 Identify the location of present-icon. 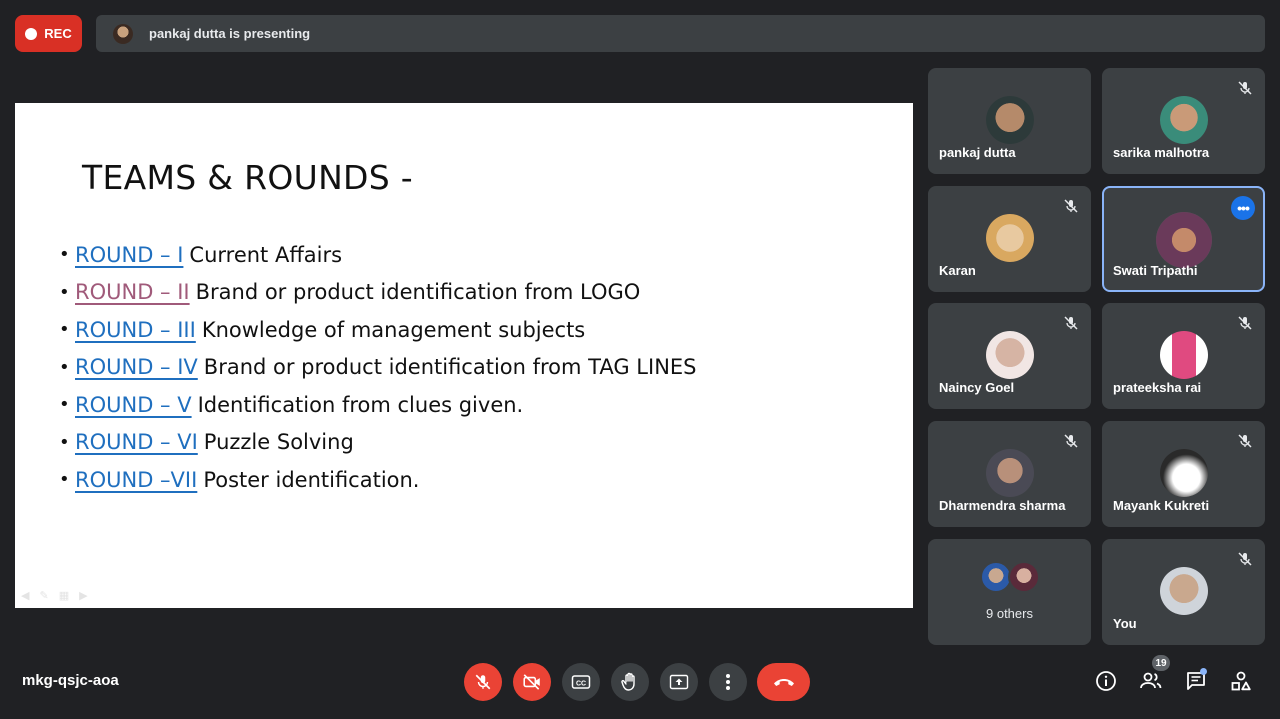
(679, 682).